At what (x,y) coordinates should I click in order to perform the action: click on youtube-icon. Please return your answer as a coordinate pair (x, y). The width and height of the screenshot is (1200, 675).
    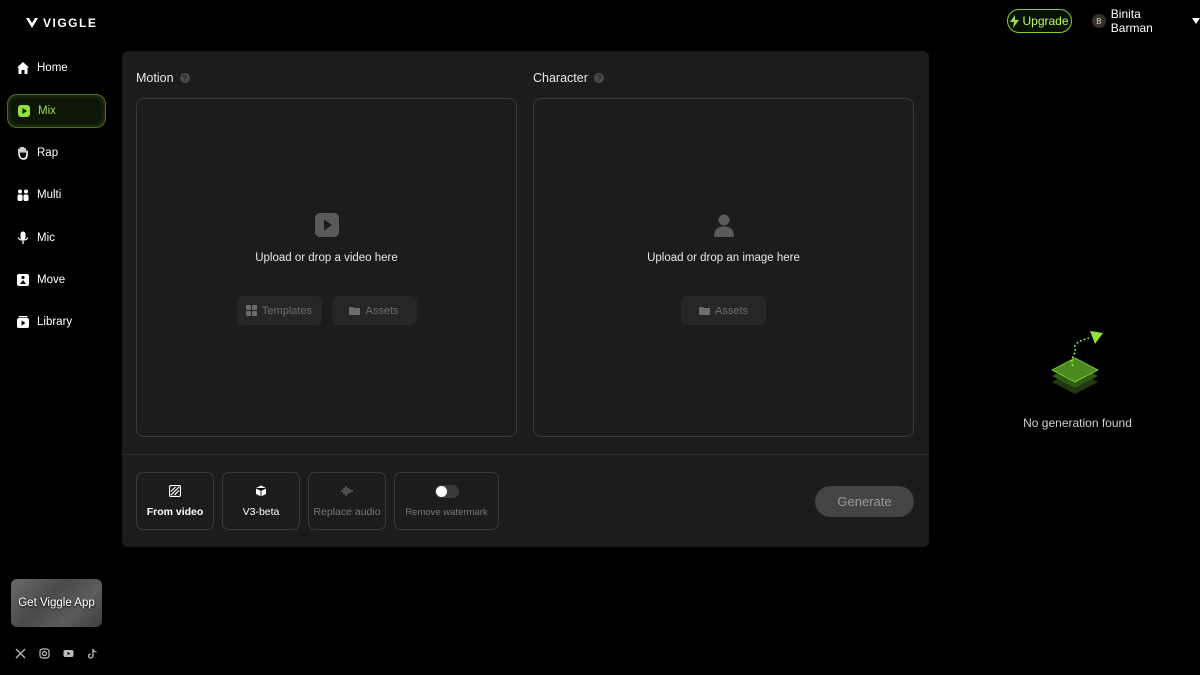
    Looking at the image, I should click on (68, 653).